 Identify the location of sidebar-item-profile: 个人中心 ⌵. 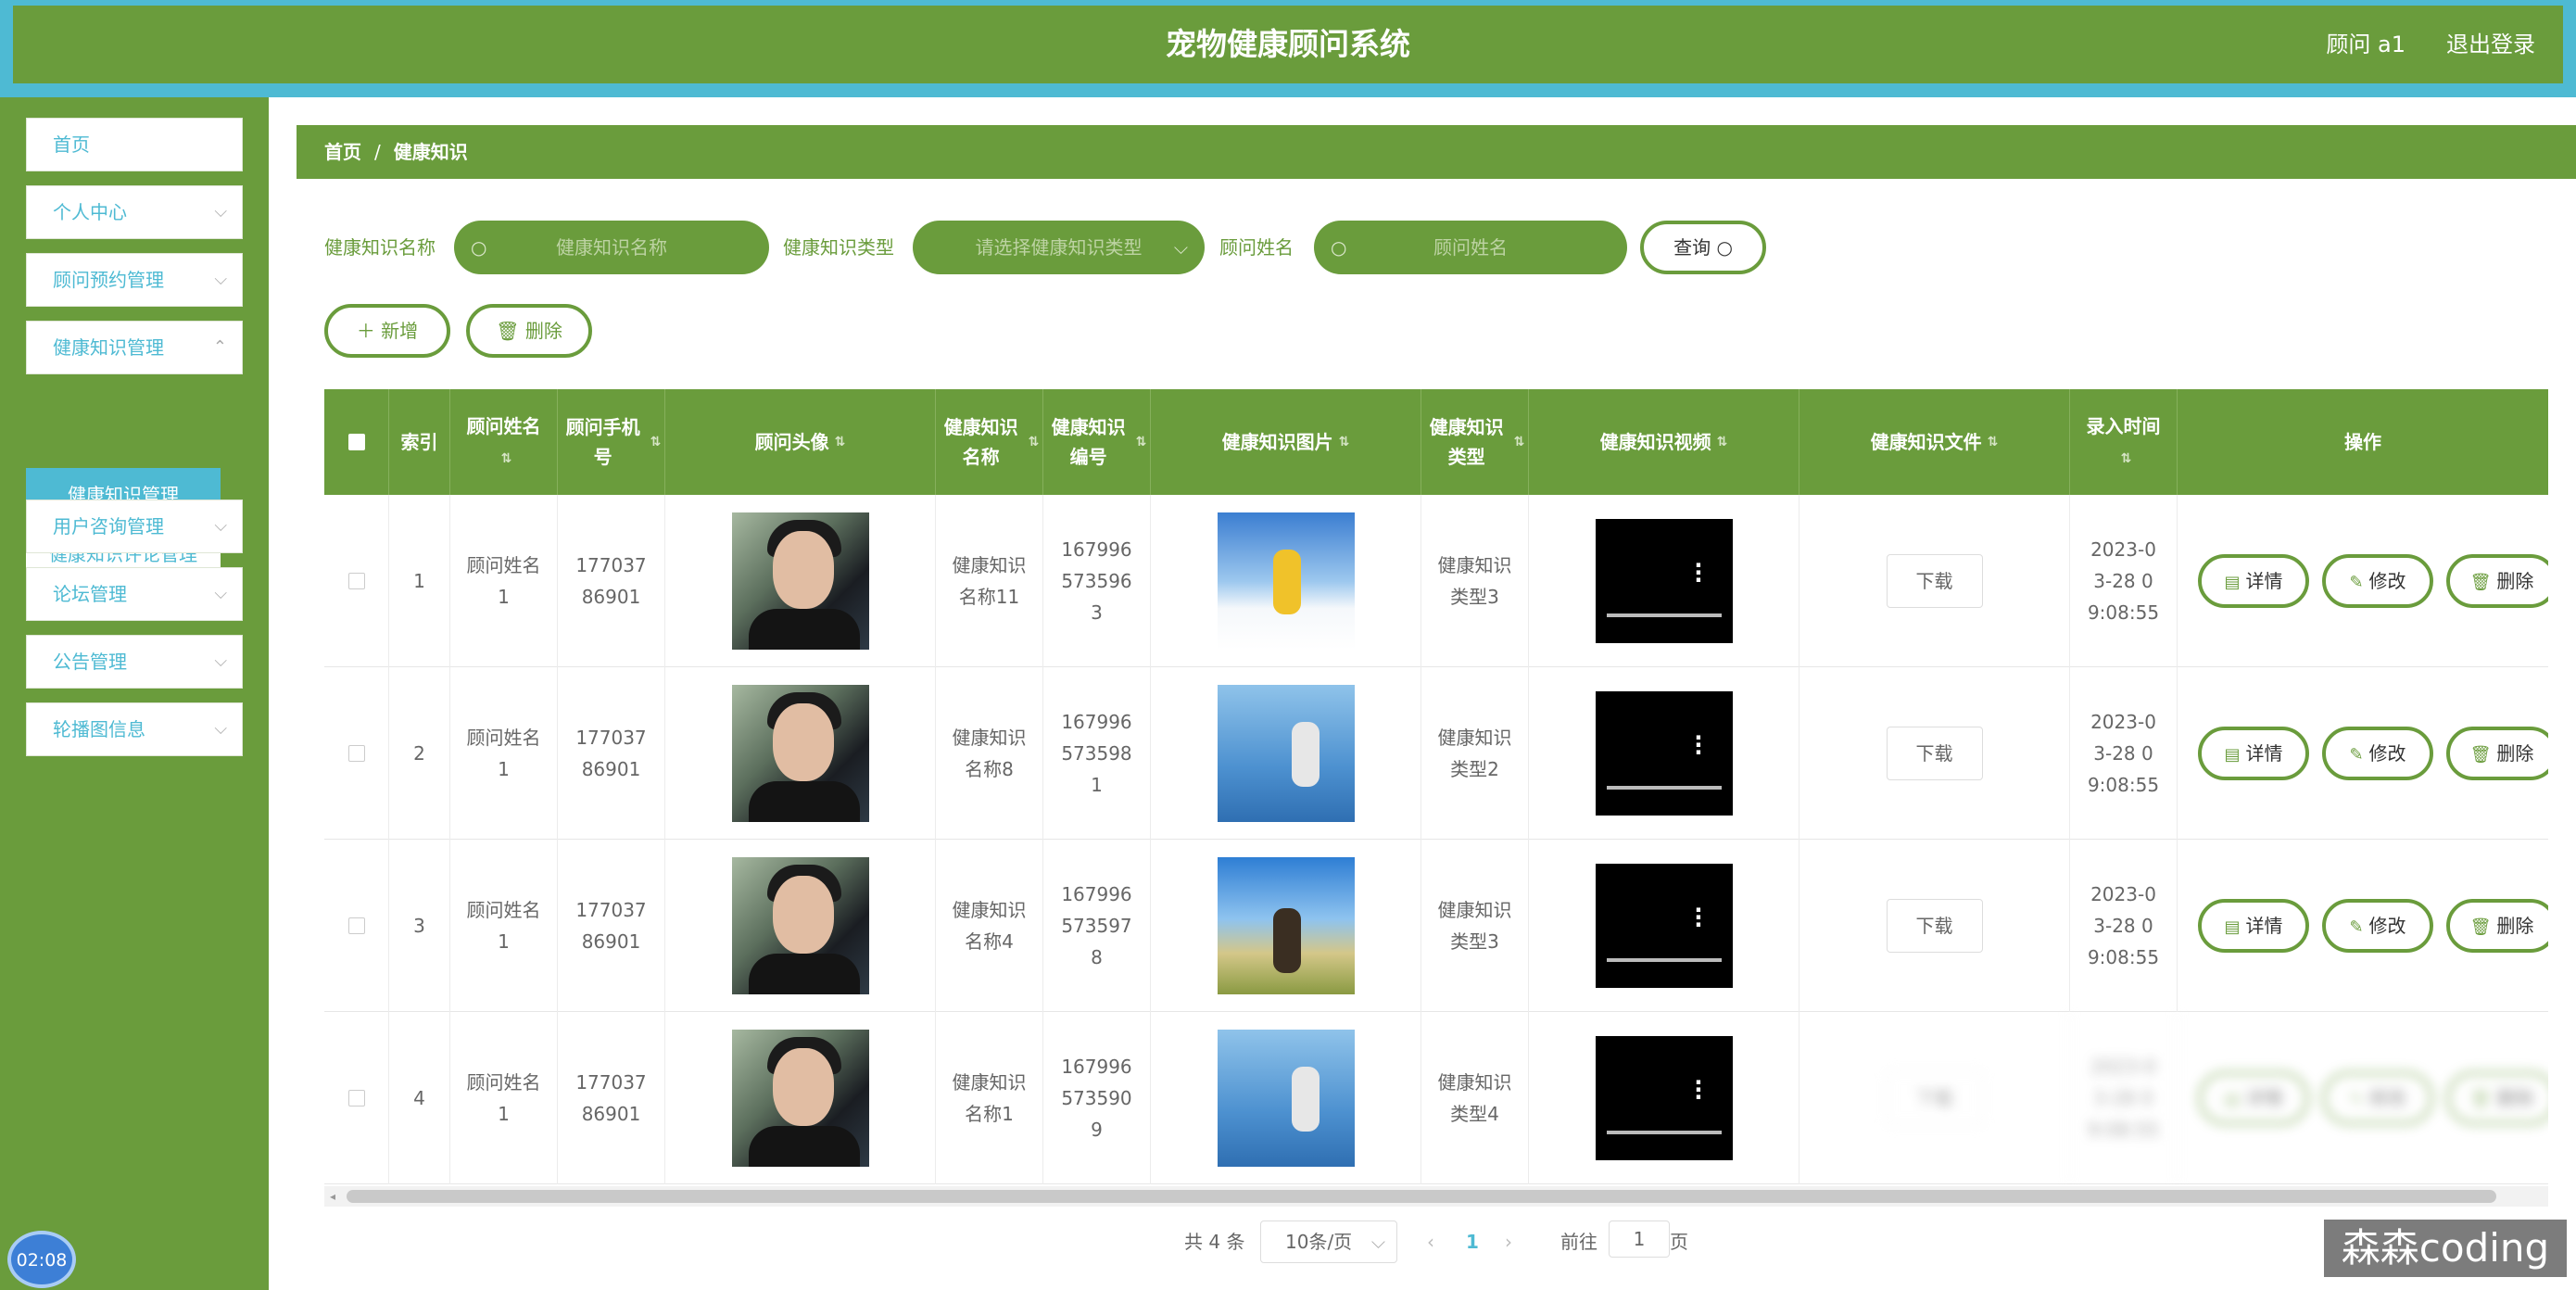
(134, 212).